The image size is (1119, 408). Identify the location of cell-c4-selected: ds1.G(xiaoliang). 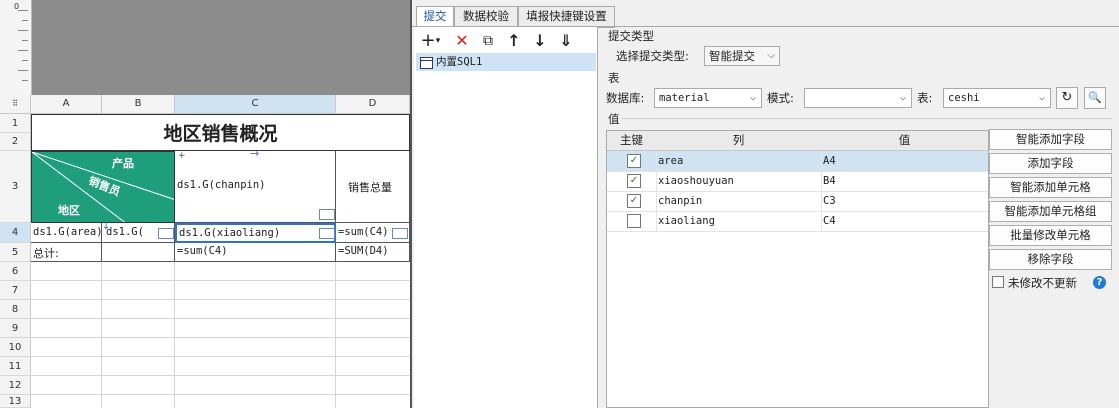
(255, 233).